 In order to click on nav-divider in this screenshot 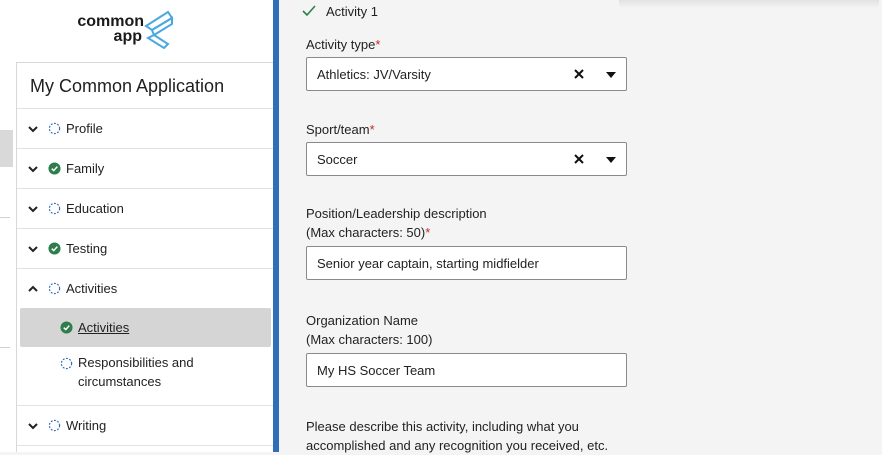, I will do `click(145, 449)`.